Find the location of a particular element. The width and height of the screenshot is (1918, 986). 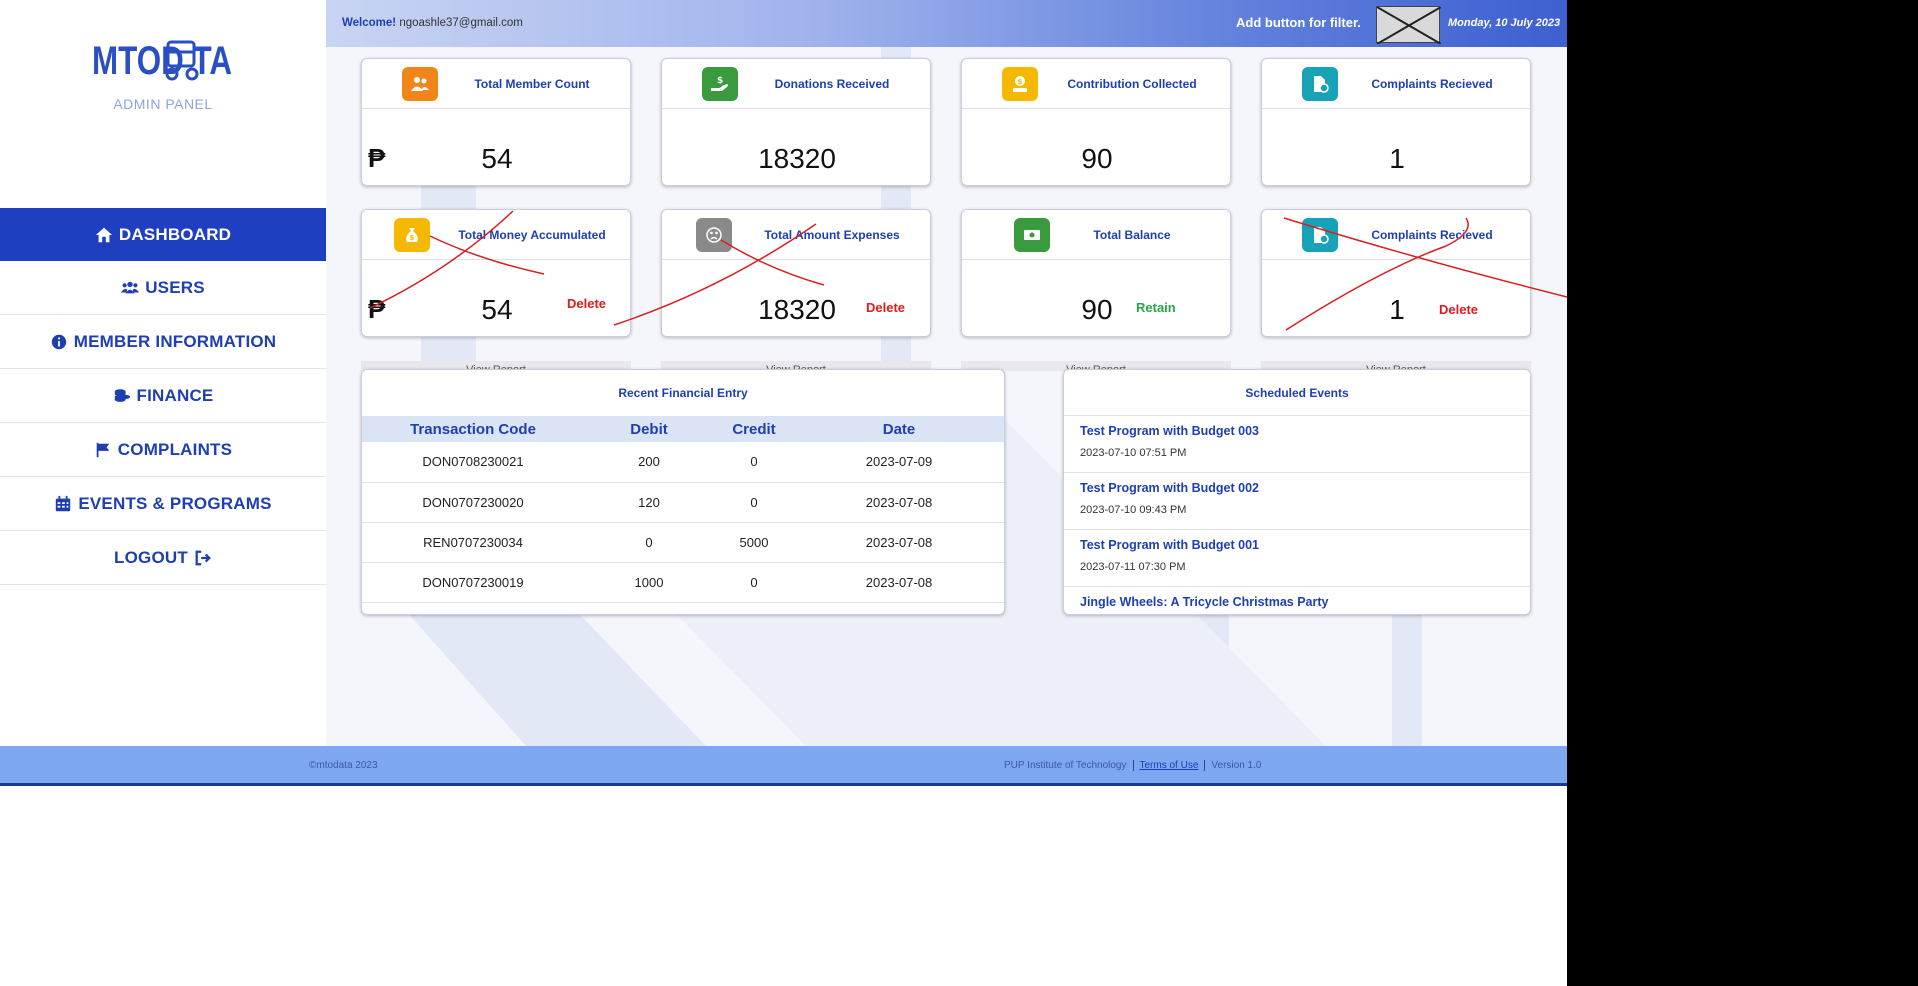

svg-text: MTOD TA is located at coordinates (162, 61).